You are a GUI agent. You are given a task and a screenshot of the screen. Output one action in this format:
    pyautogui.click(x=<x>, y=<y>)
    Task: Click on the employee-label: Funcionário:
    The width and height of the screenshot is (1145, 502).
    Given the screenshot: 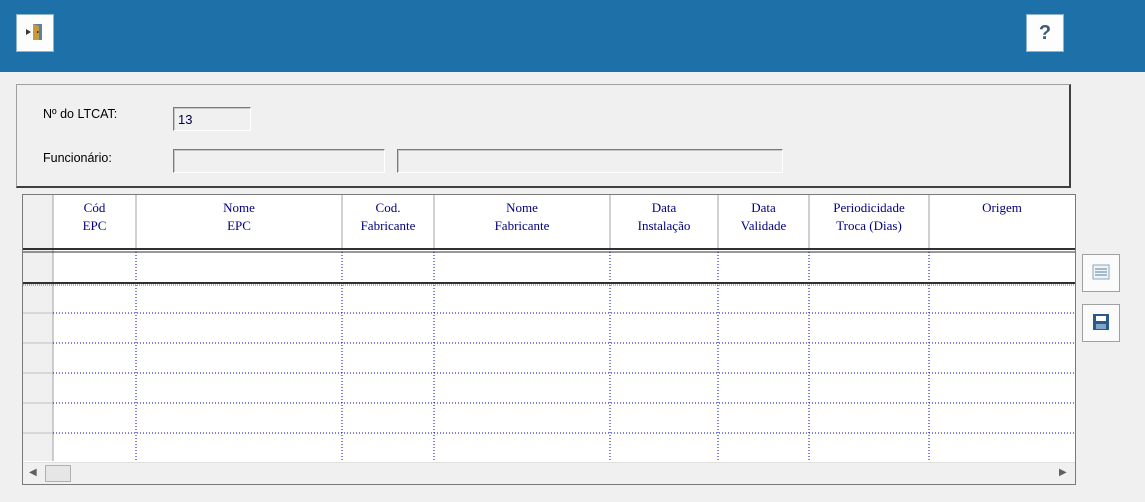 What is the action you would take?
    pyautogui.click(x=77, y=158)
    